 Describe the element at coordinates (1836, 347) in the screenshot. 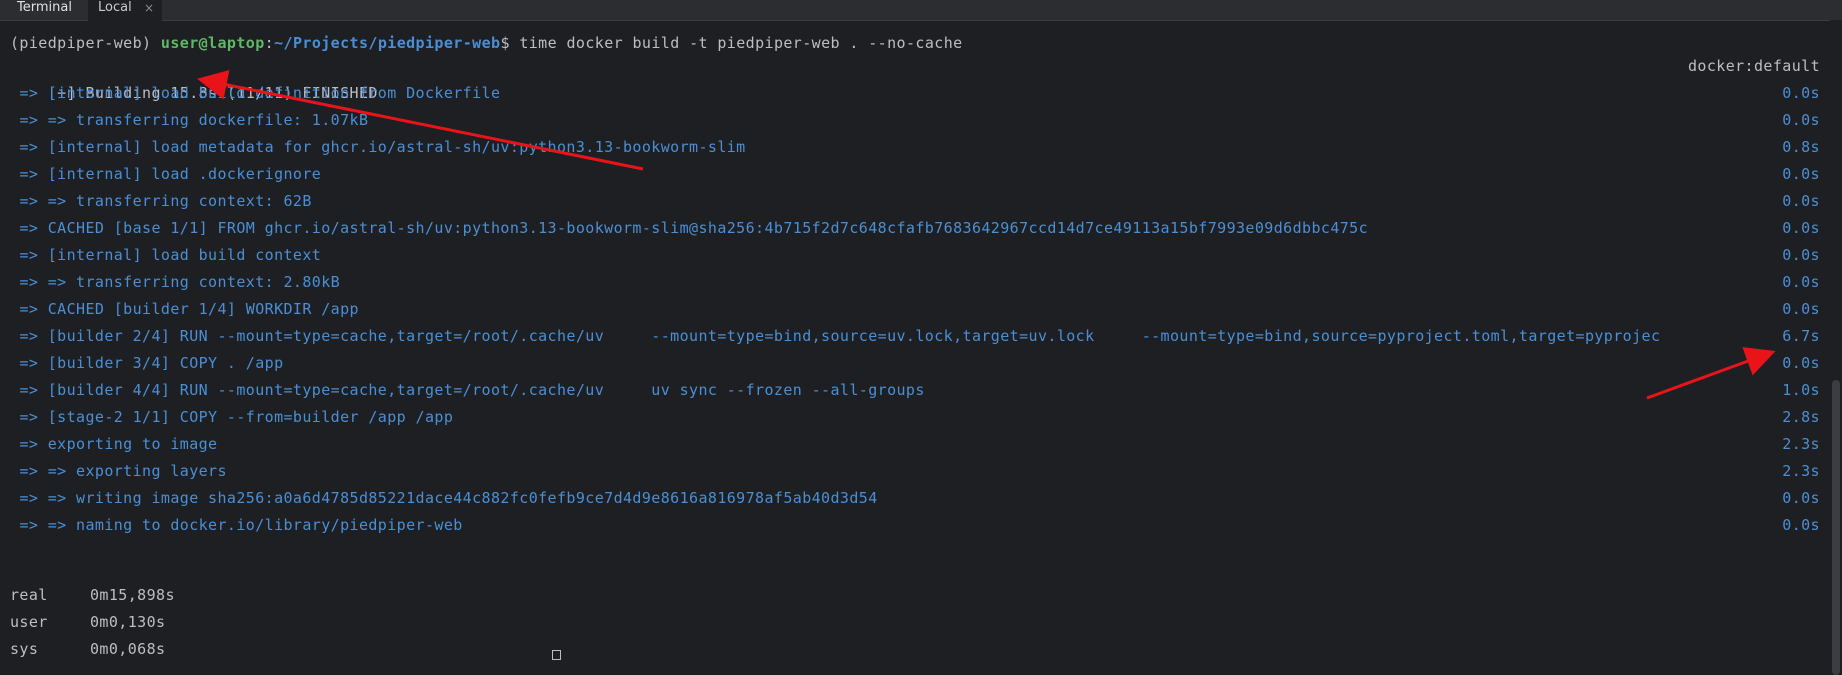

I see `scrollbar-track` at that location.